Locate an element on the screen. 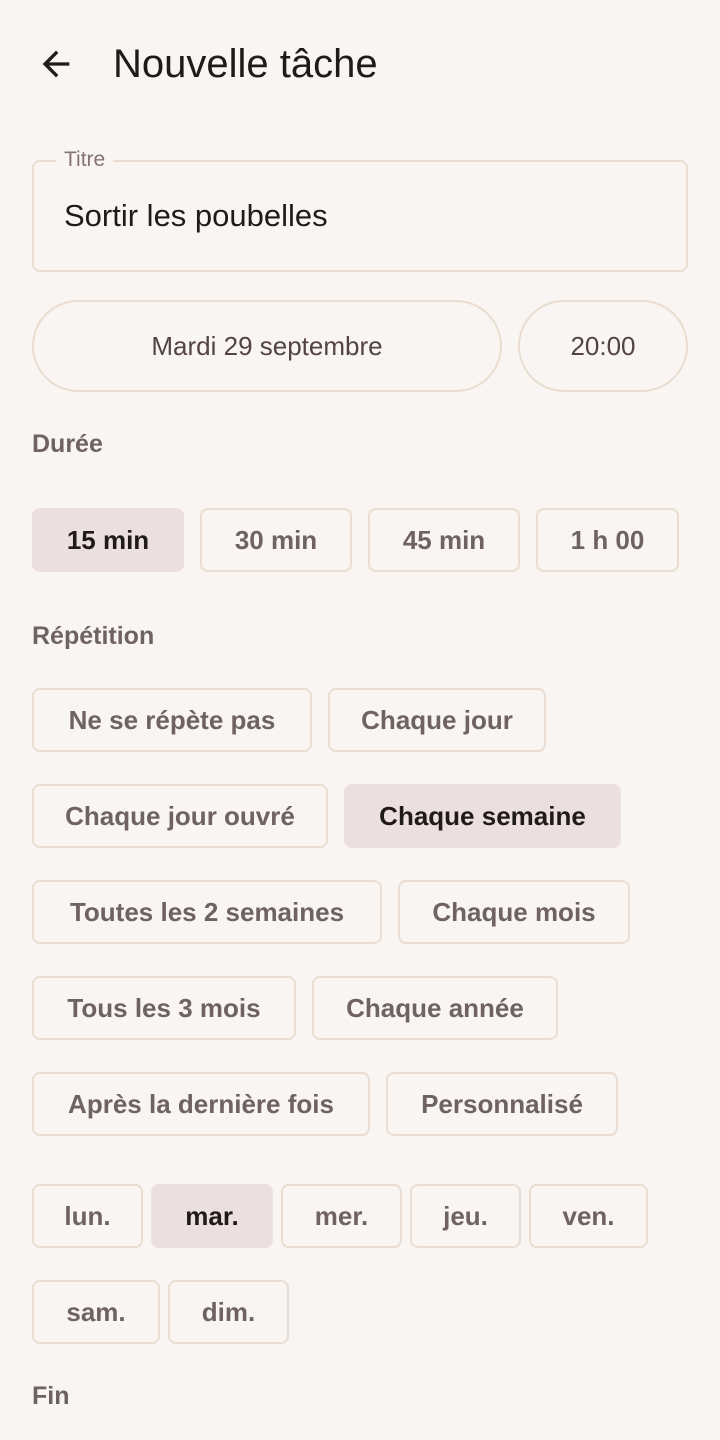 The width and height of the screenshot is (720, 1440). repeat-chip-quarterly: Tous les 3 mois is located at coordinates (164, 1008).